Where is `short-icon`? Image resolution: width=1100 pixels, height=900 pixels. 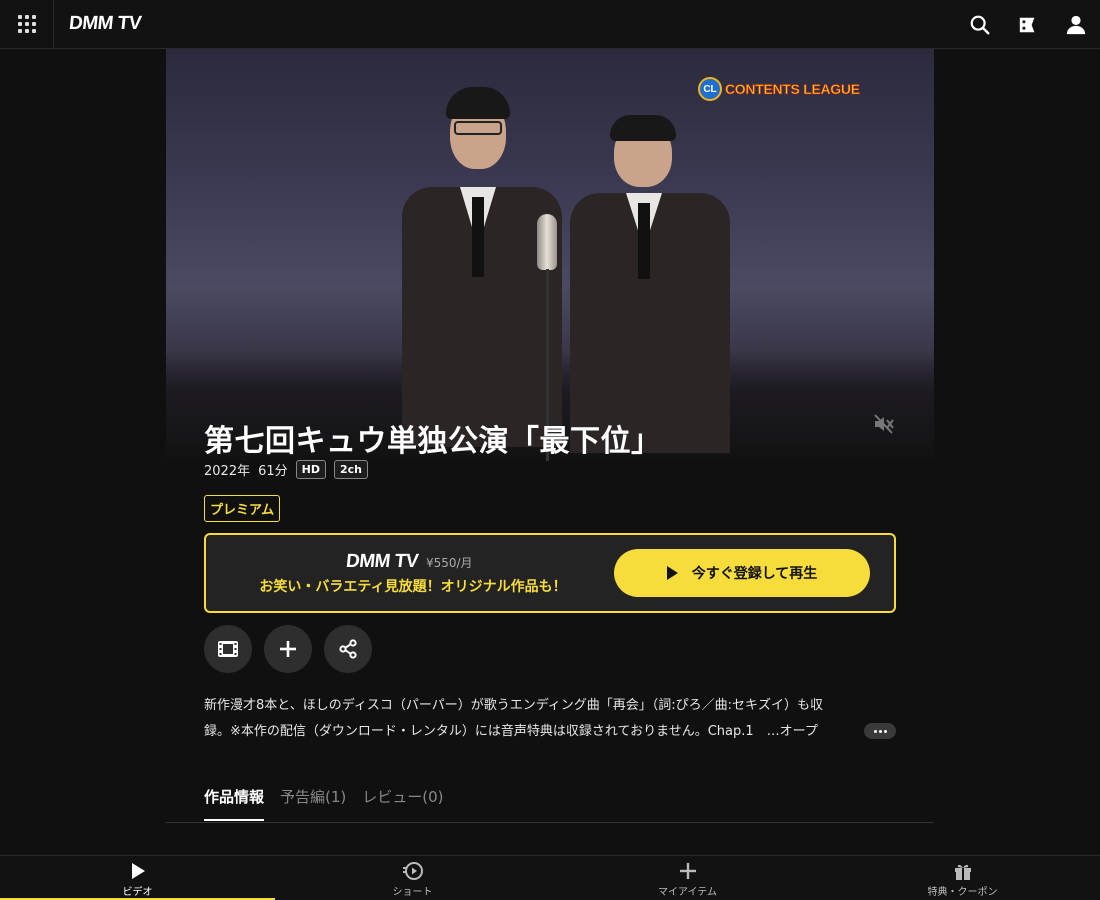 short-icon is located at coordinates (412, 871).